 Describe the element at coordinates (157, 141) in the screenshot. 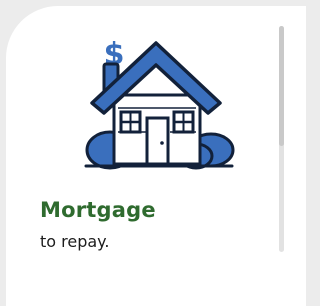

I see `door-icon` at that location.